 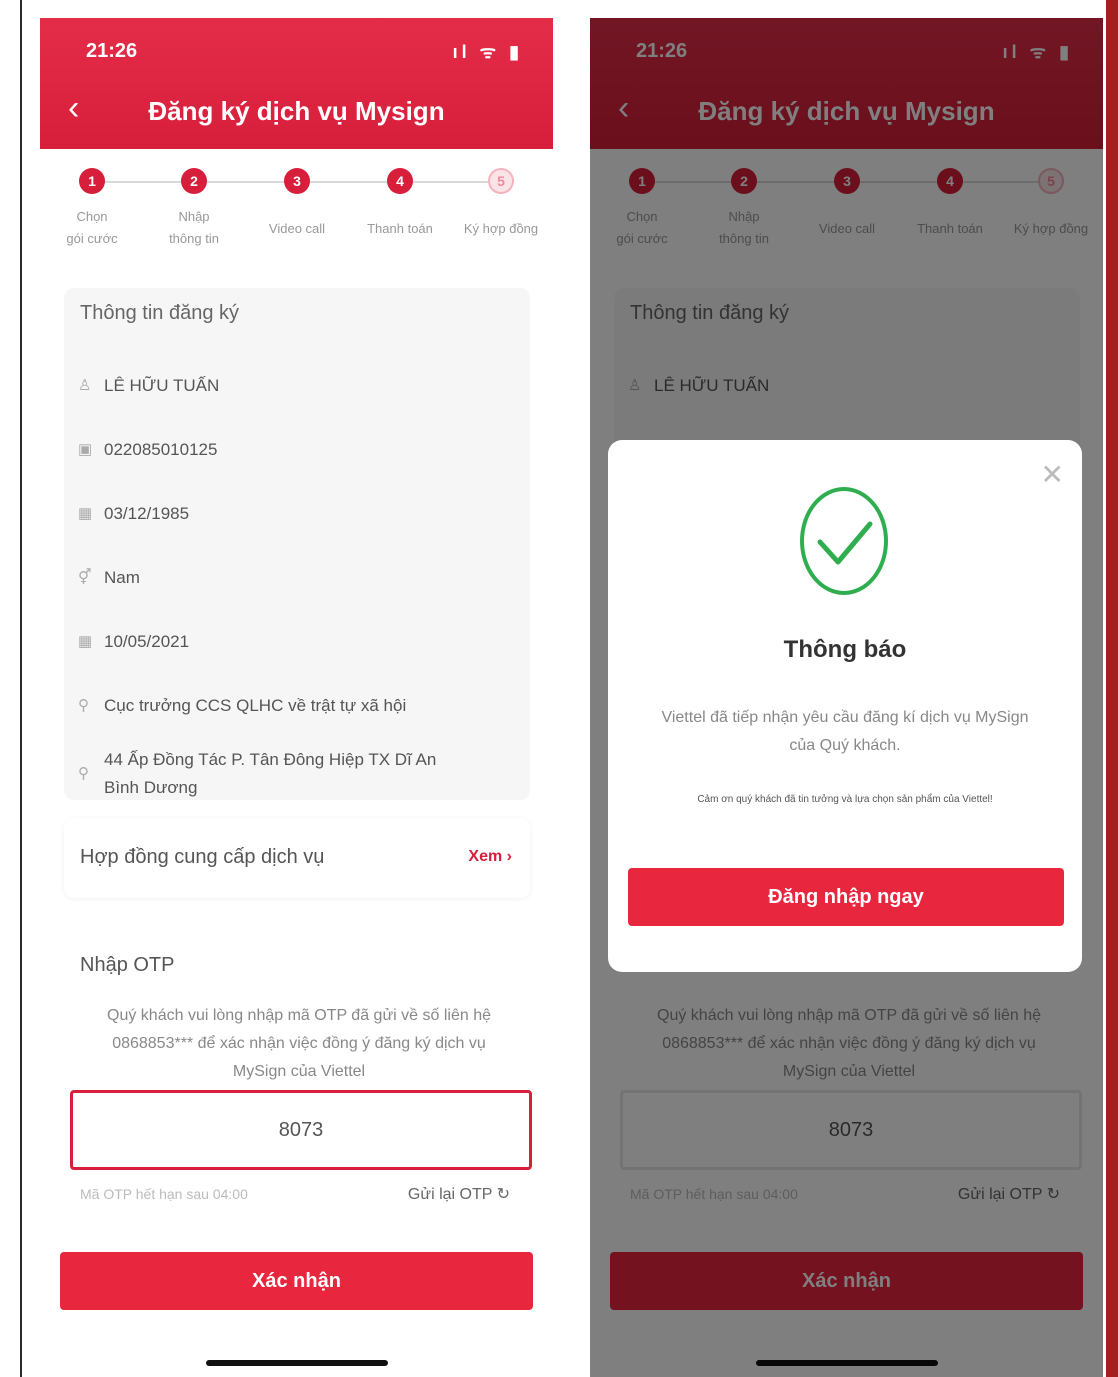 What do you see at coordinates (127, 965) in the screenshot?
I see `otp-title: Nhập OTP` at bounding box center [127, 965].